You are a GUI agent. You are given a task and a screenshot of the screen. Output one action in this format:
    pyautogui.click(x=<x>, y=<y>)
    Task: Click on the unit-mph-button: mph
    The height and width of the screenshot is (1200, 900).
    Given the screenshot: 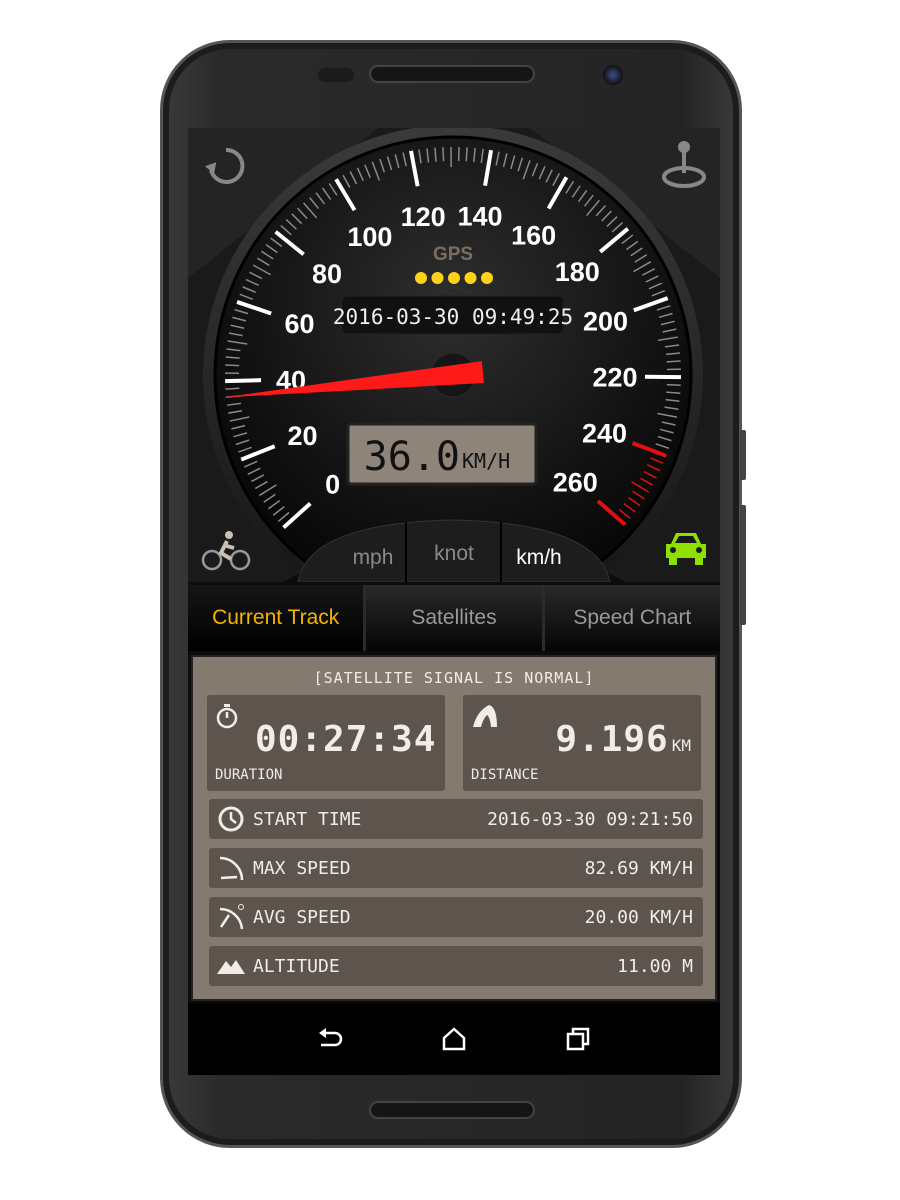 What is the action you would take?
    pyautogui.click(x=373, y=557)
    